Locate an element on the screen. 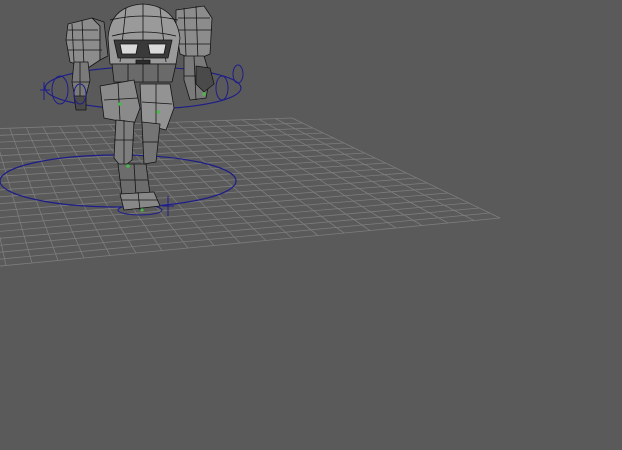 This screenshot has width=622, height=450. joint-knee is located at coordinates (128, 166).